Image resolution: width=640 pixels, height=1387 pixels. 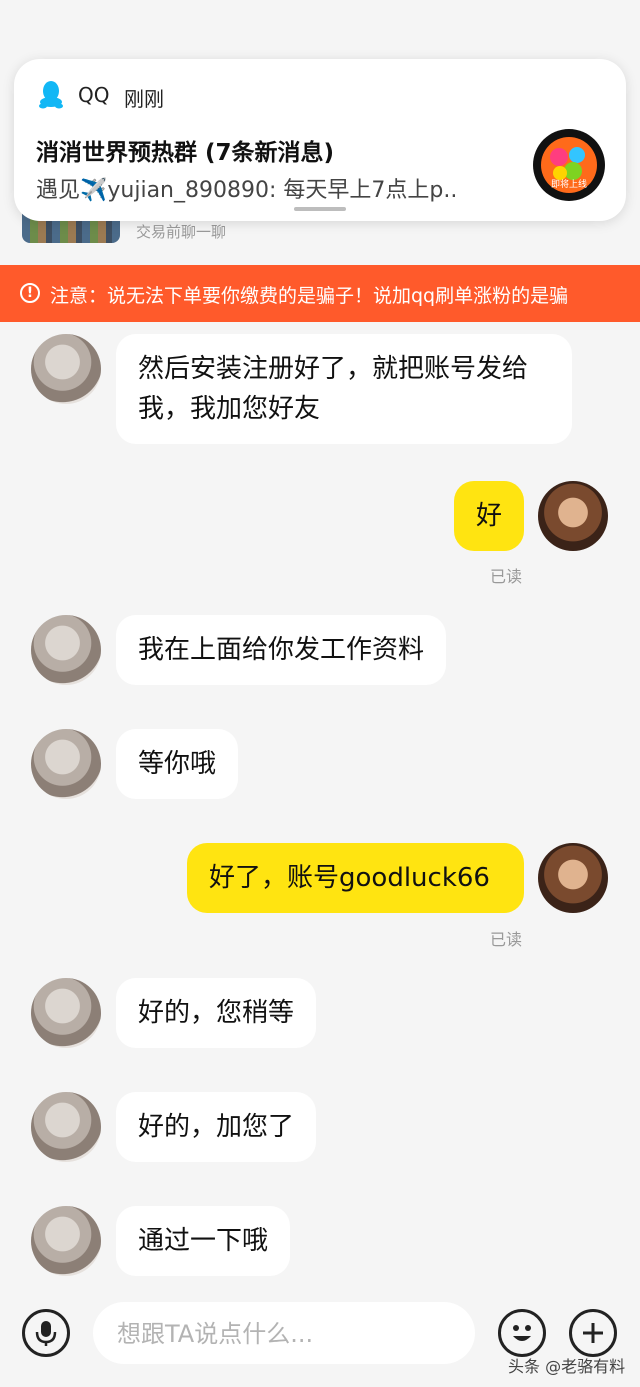 I want to click on emoji-button, so click(x=522, y=1333).